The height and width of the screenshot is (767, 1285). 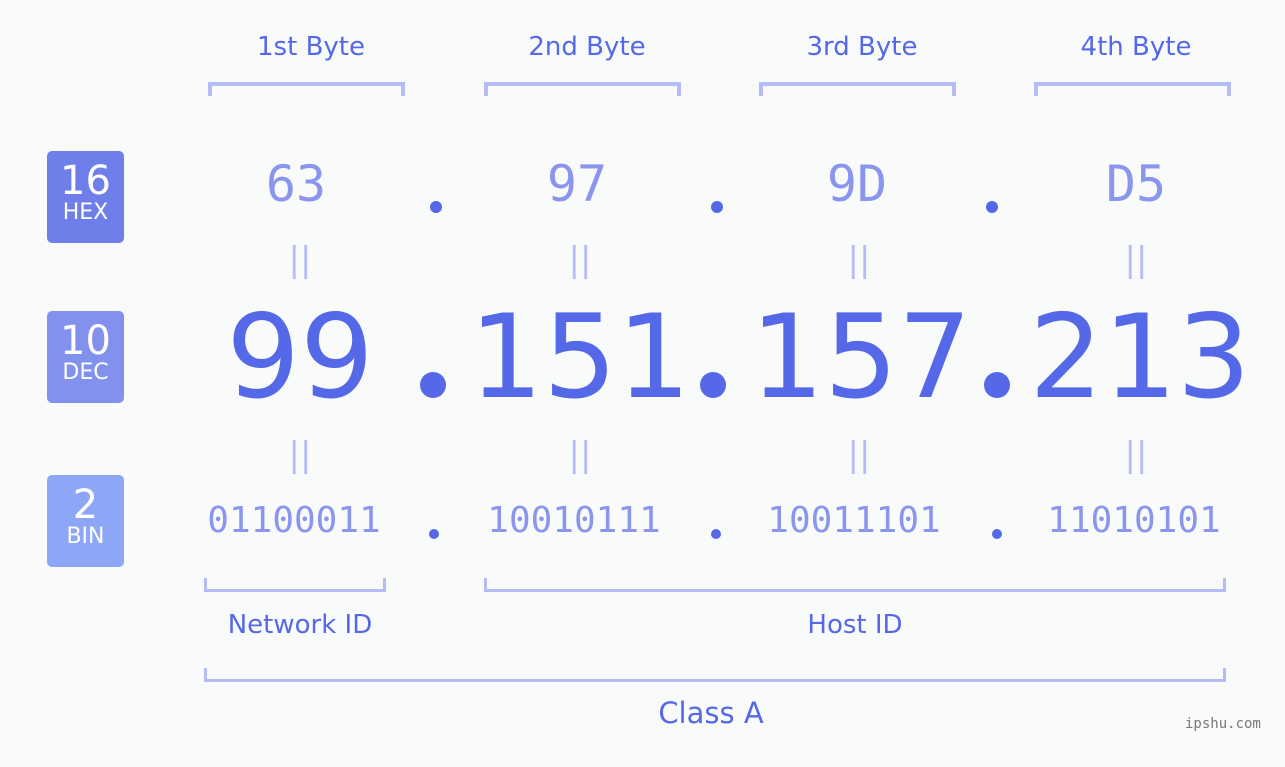 I want to click on dec-base: 10, so click(x=85, y=341).